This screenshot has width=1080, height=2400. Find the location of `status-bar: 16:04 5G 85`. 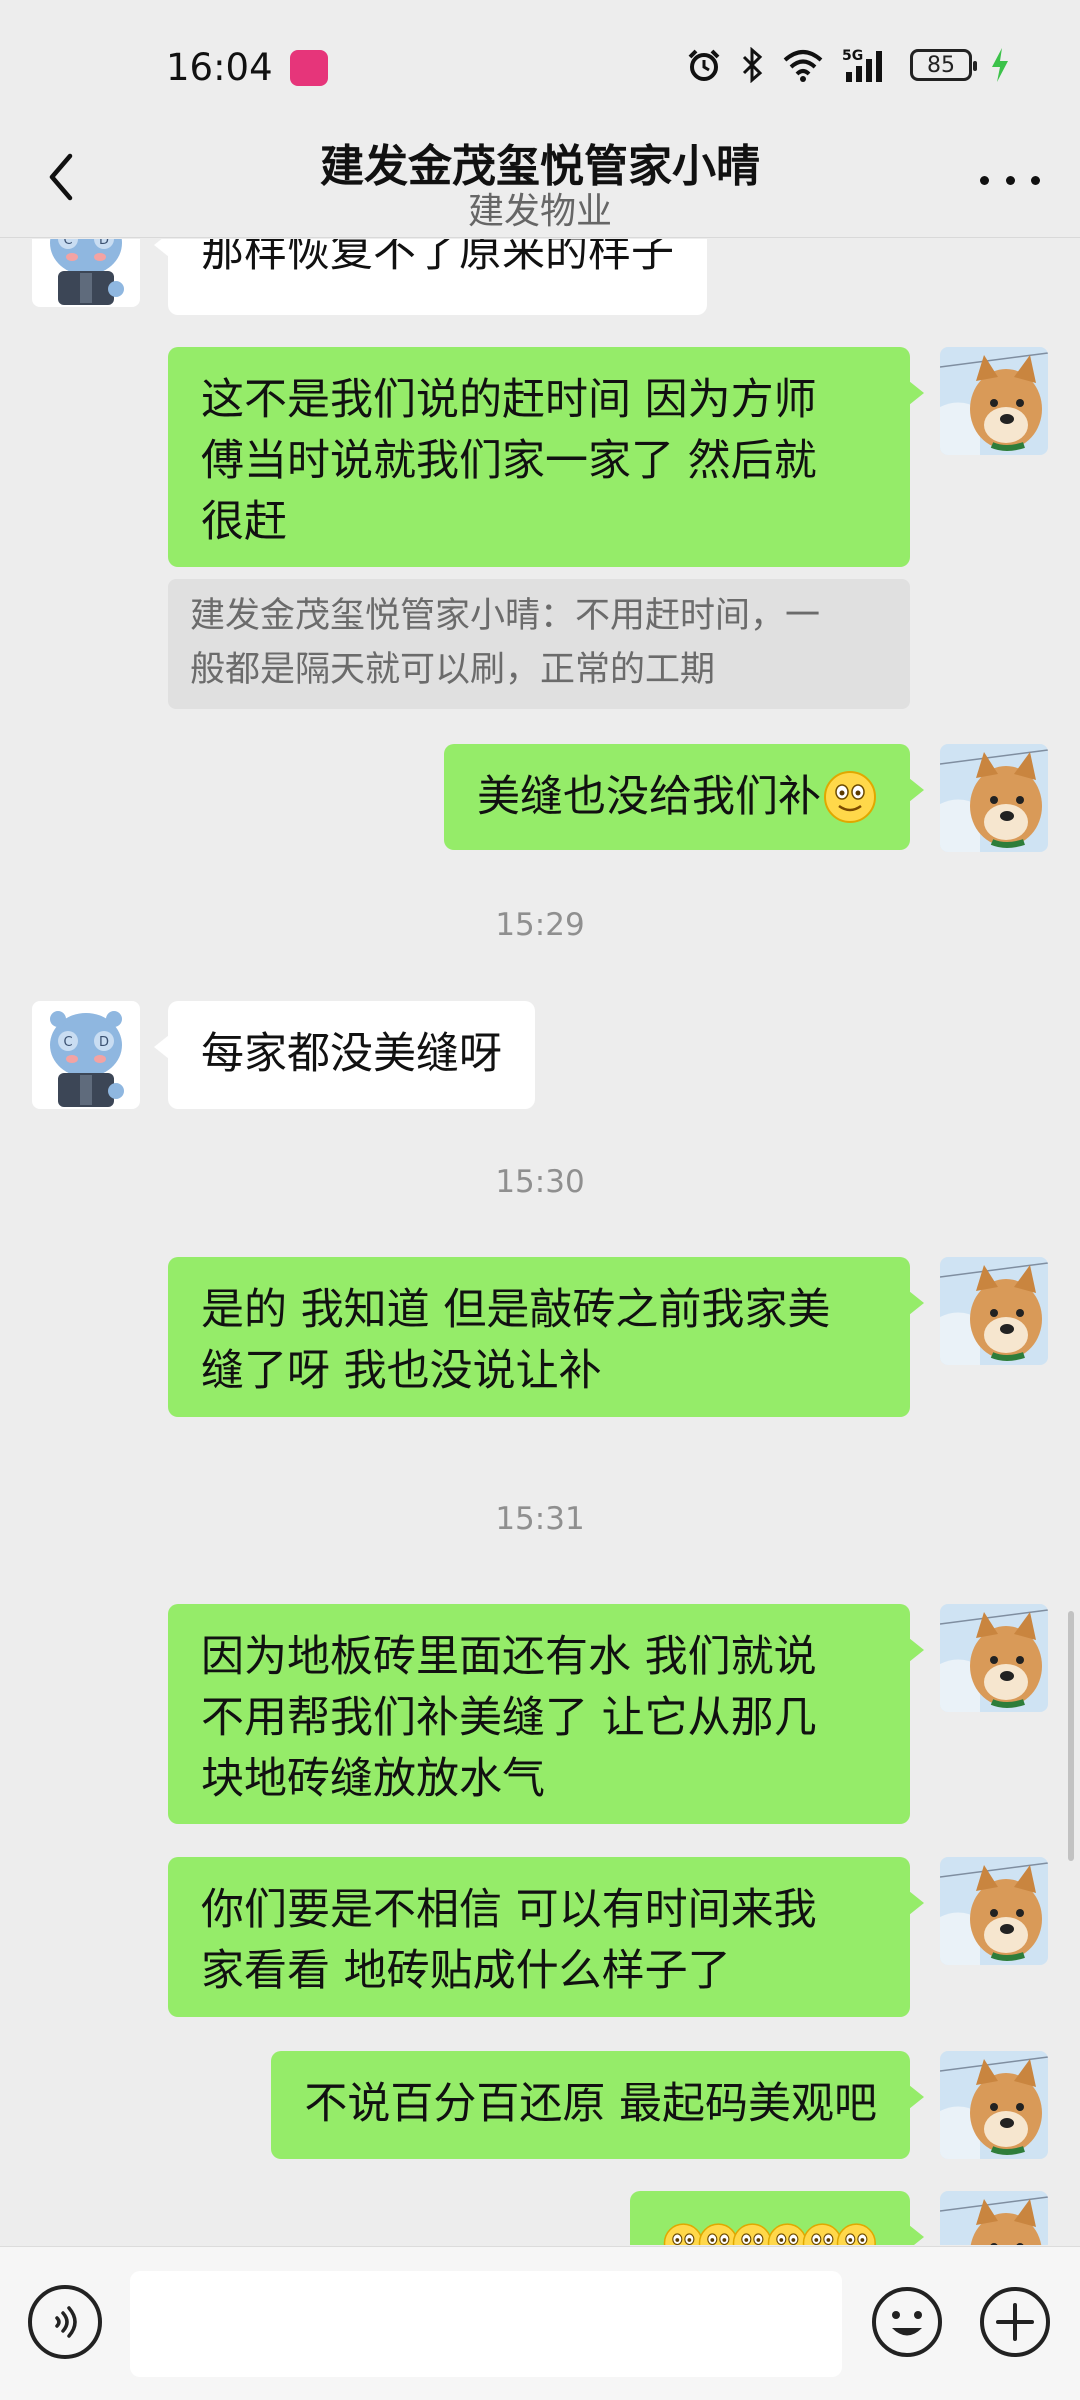

status-bar: 16:04 5G 85 is located at coordinates (540, 65).